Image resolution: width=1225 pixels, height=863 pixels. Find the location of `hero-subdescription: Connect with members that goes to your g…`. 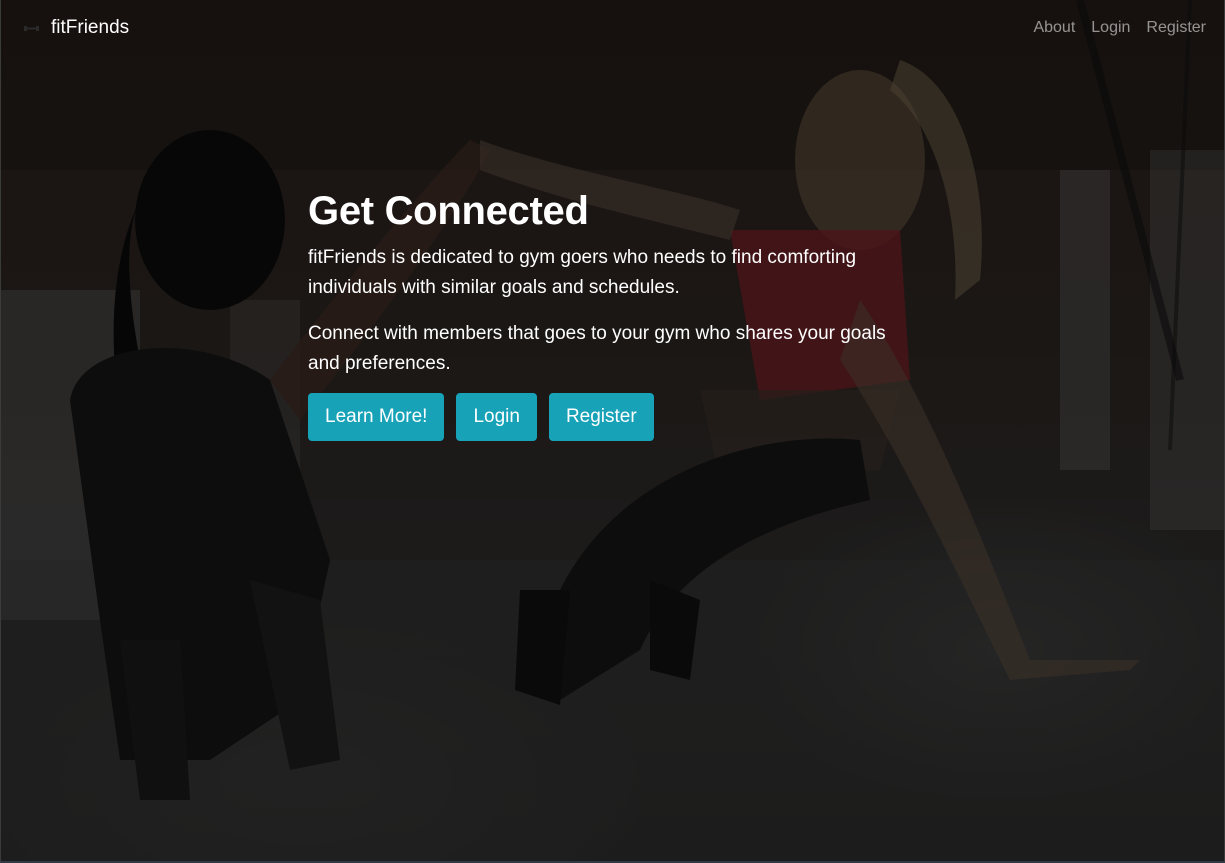

hero-subdescription: Connect with members that goes to your g… is located at coordinates (597, 349).